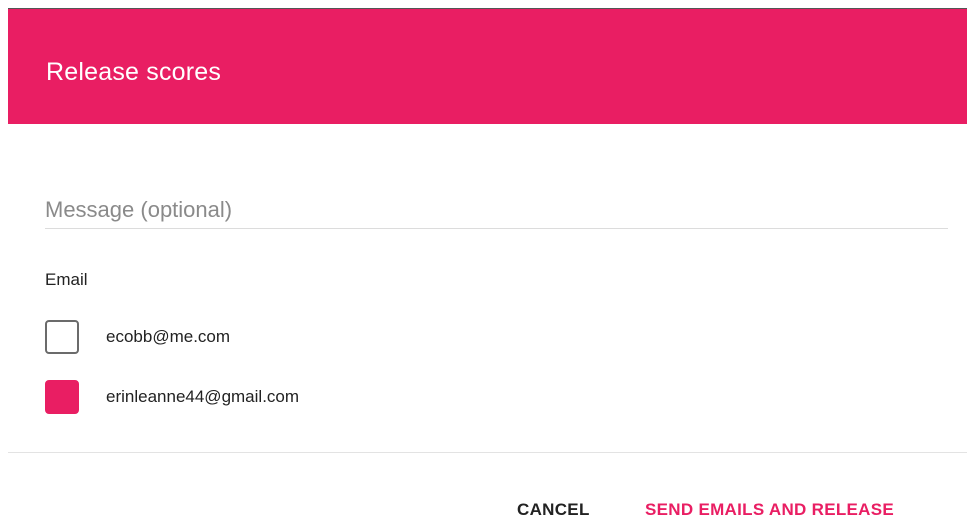  I want to click on email-section-label: Email, so click(66, 279).